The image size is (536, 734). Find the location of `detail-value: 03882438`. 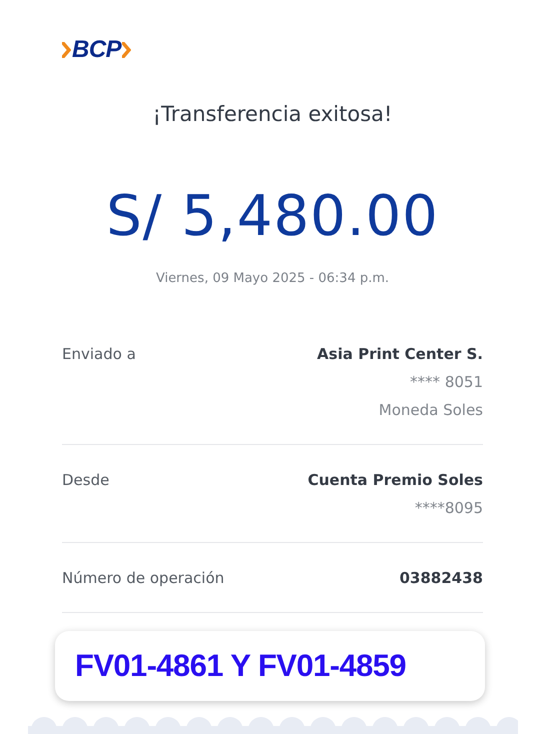

detail-value: 03882438 is located at coordinates (441, 578).